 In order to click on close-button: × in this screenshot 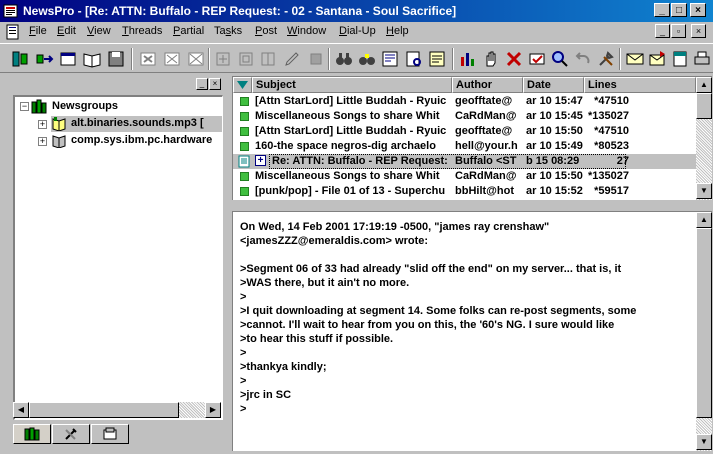, I will do `click(698, 10)`.